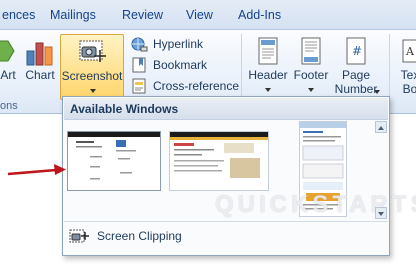 The width and height of the screenshot is (416, 267). Describe the element at coordinates (139, 86) in the screenshot. I see `cross-reference-icon` at that location.